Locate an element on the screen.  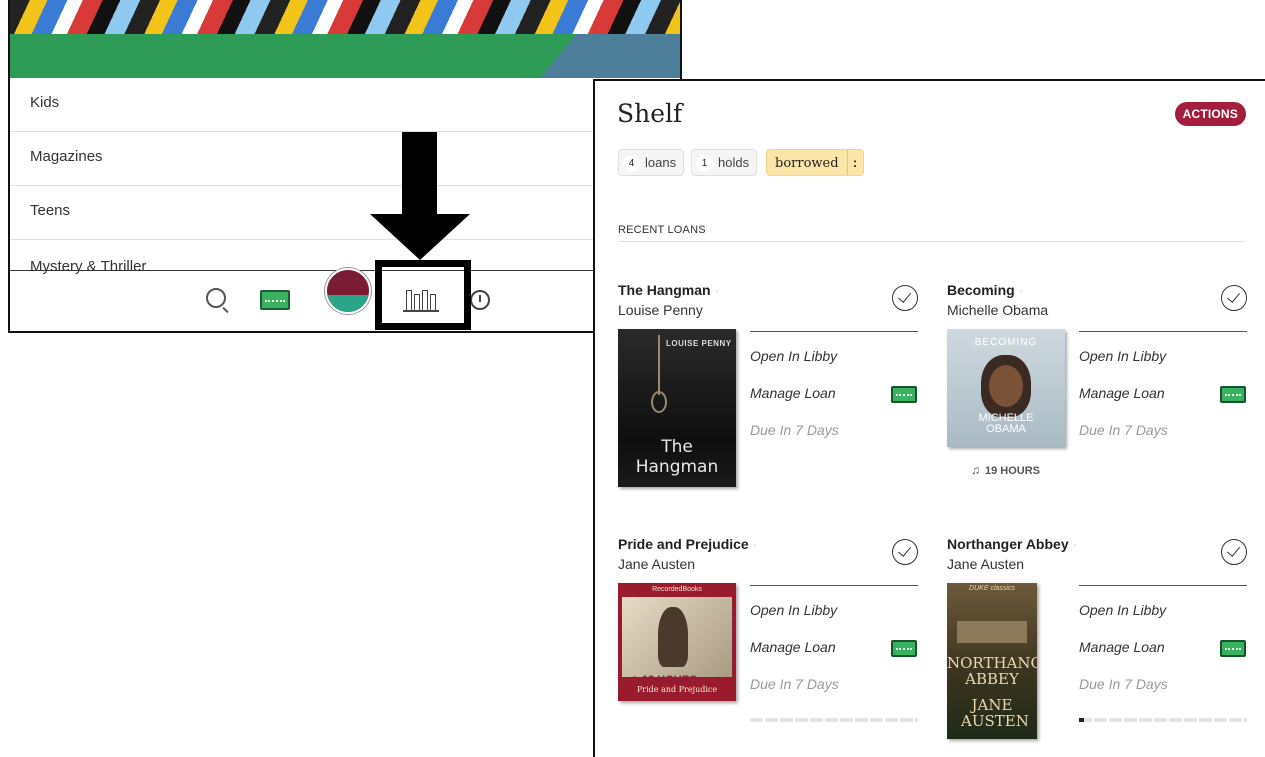
loans-label: loans is located at coordinates (661, 162).